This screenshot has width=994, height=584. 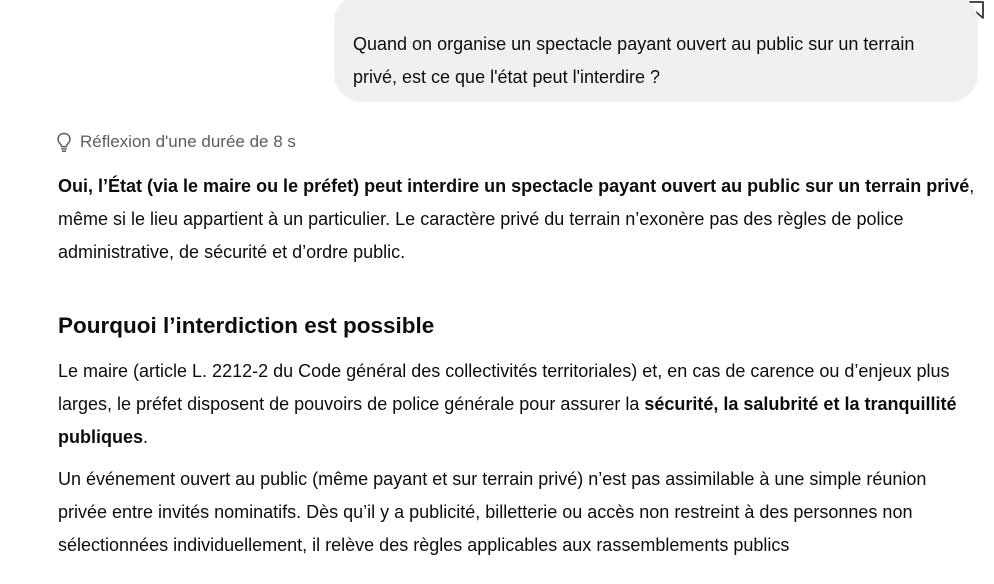 I want to click on reflection-label: Réflexion d'une durée de 8 s, so click(x=188, y=141).